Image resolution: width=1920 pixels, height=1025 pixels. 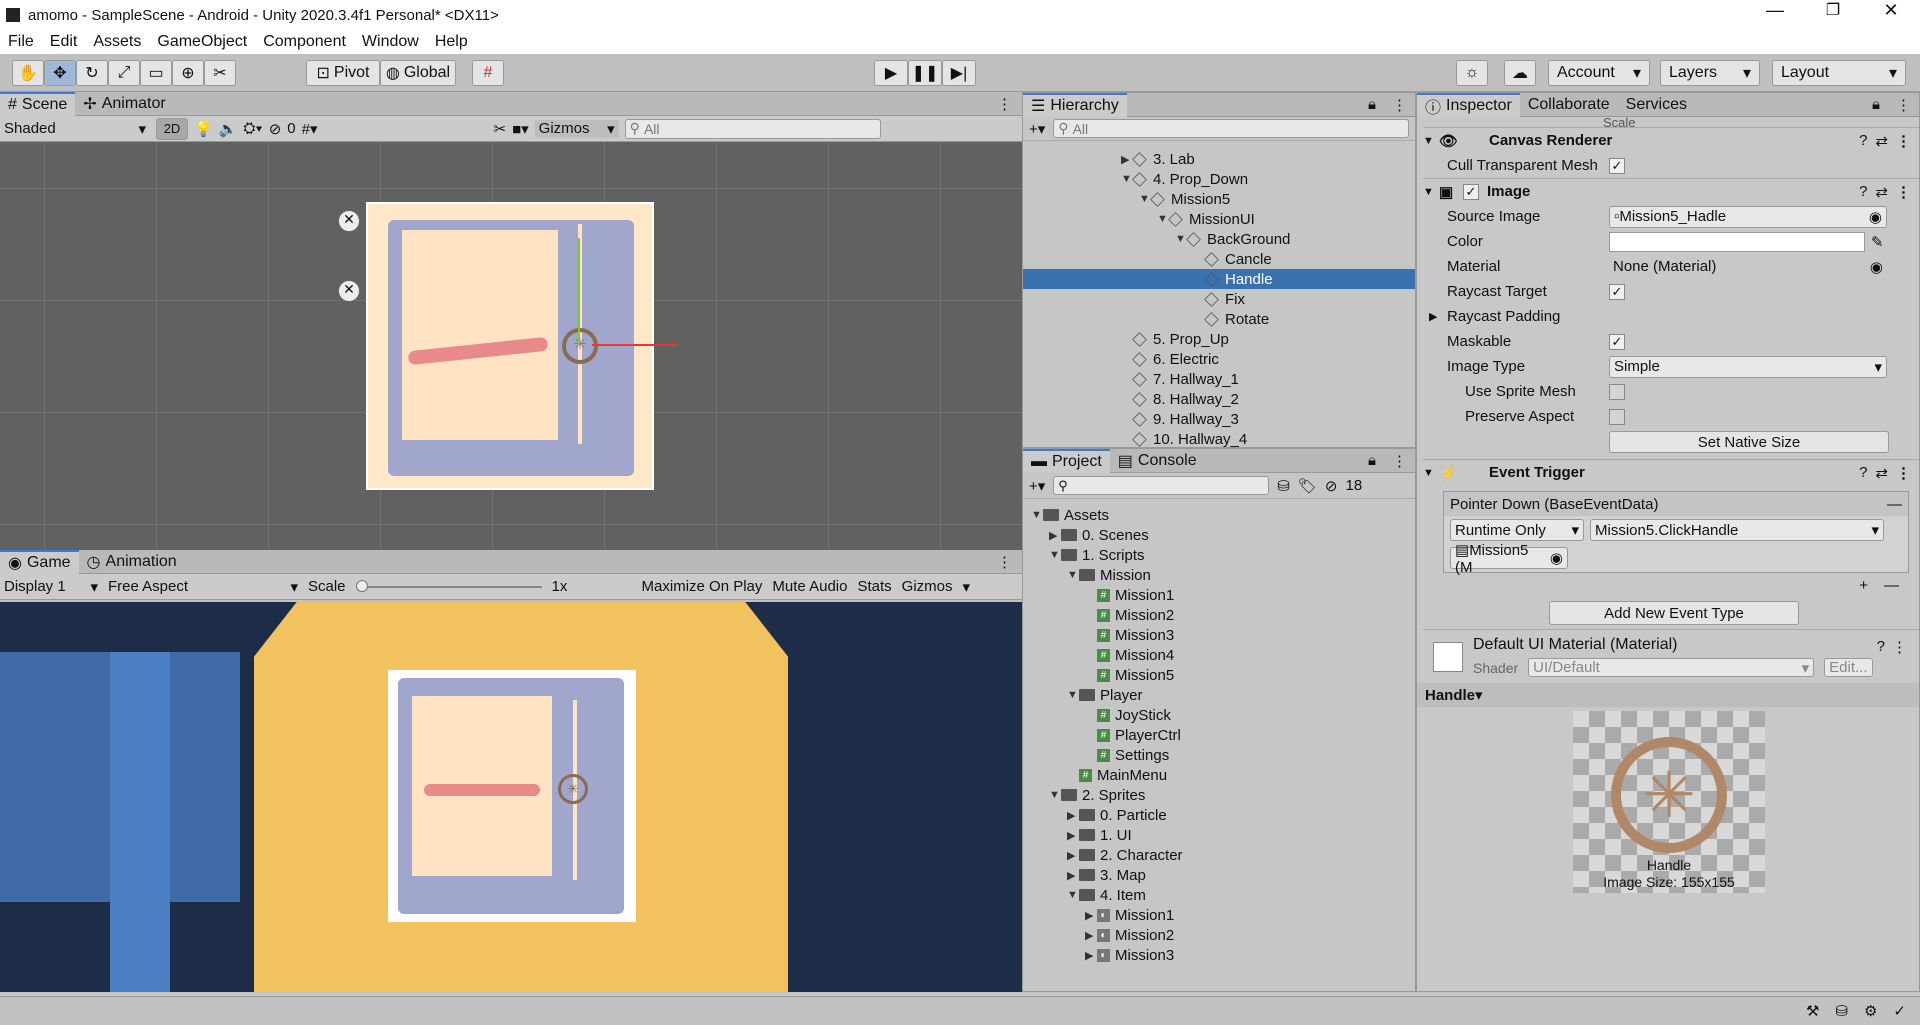 I want to click on play-button: ▶, so click(x=891, y=73).